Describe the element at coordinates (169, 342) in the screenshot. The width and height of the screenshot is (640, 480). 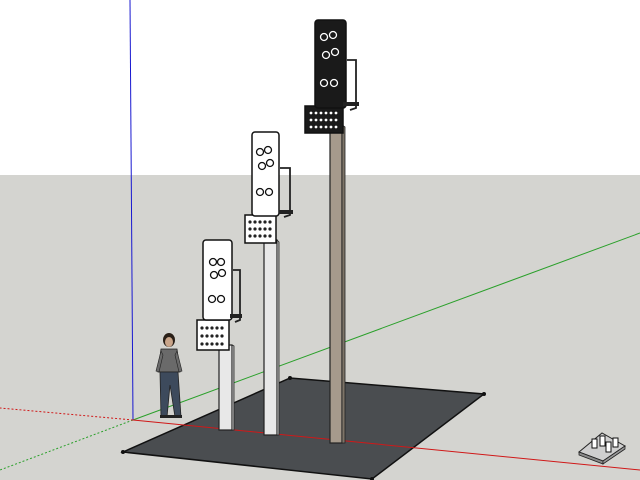
I see `figure-face` at that location.